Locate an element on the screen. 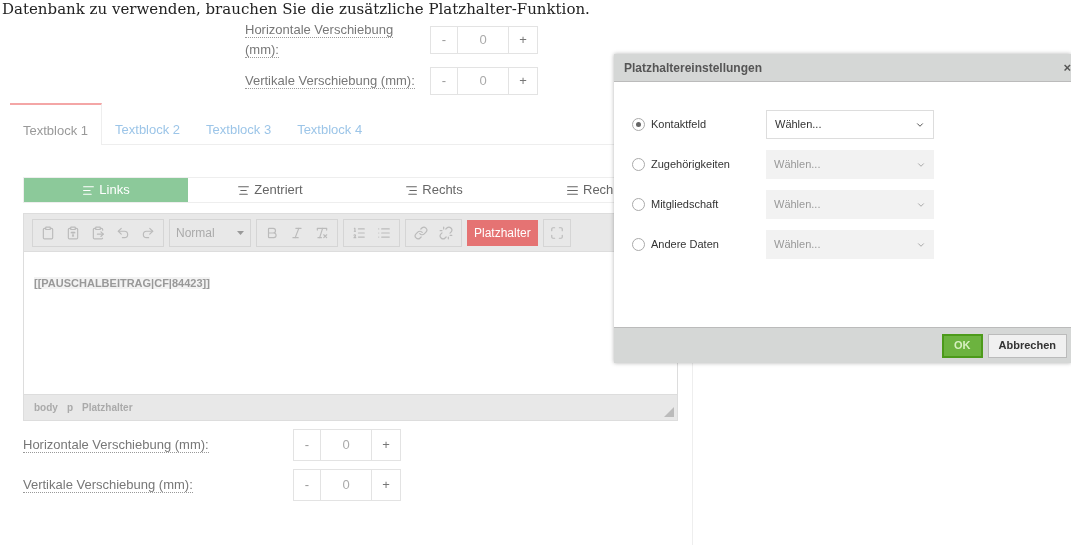 The image size is (1071, 545). element-path: body is located at coordinates (46, 407).